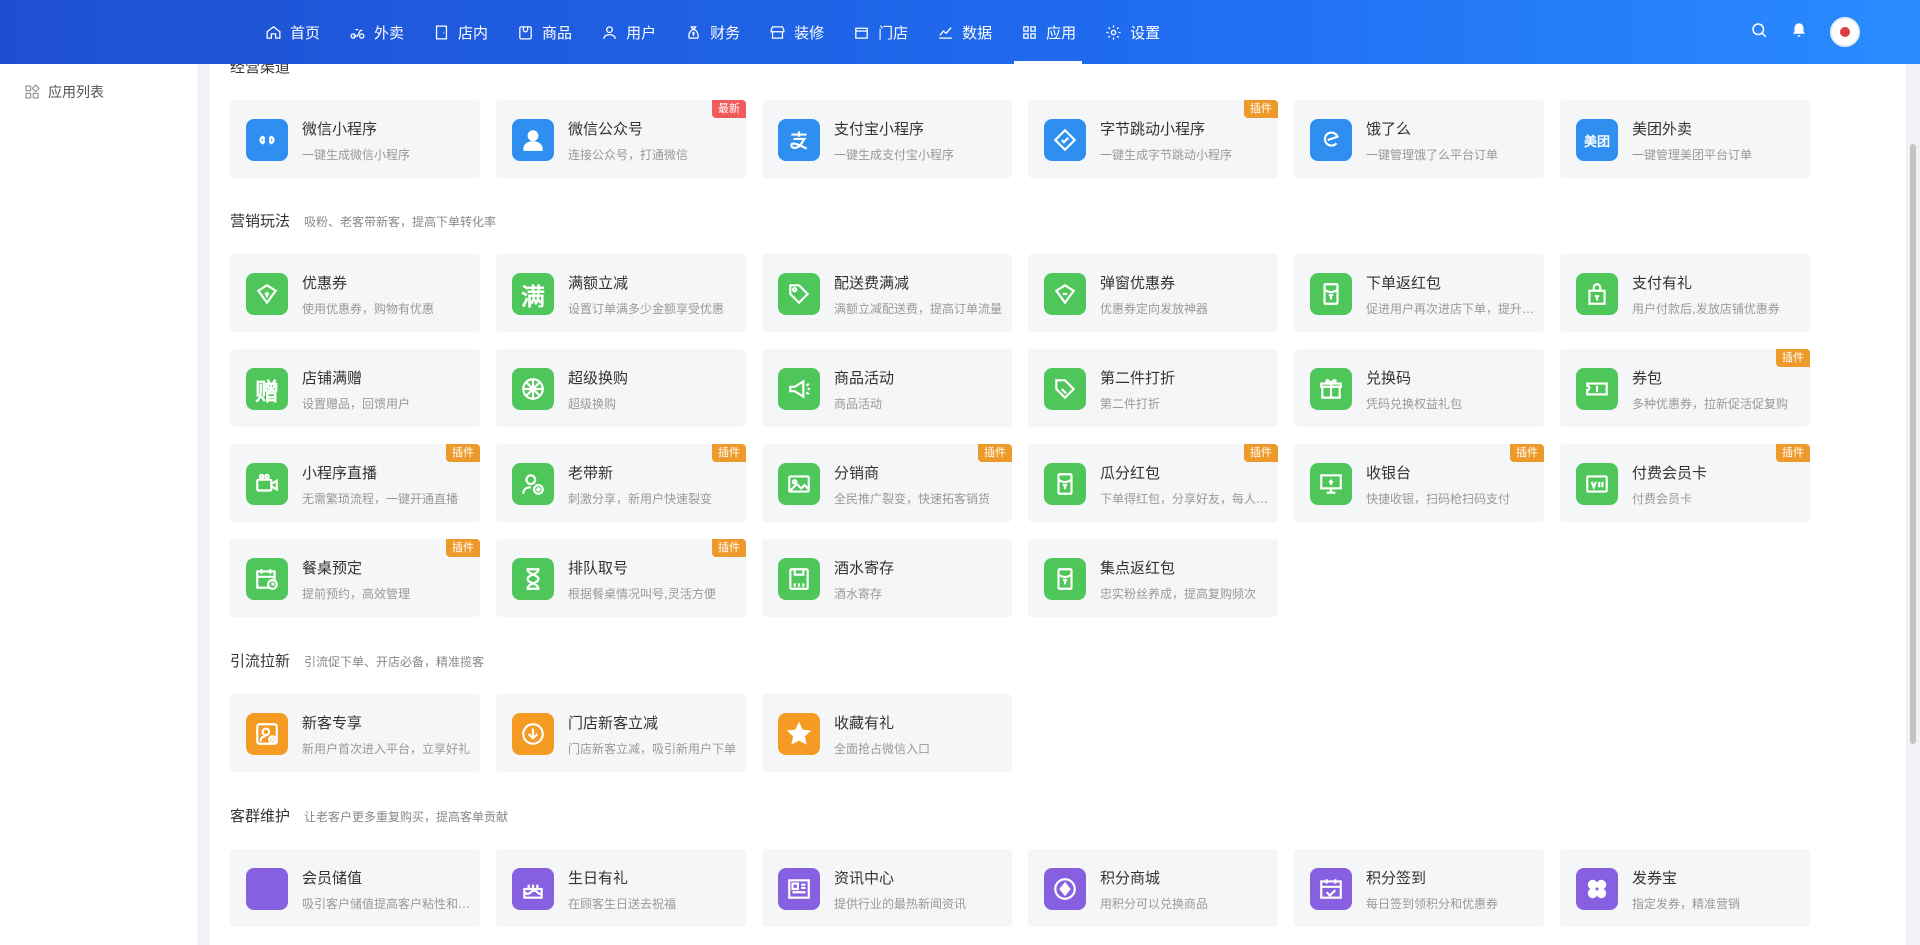 The height and width of the screenshot is (945, 1920). I want to click on app-card: 支付有礼 用户付款后,发放店铺优惠券, so click(1685, 293).